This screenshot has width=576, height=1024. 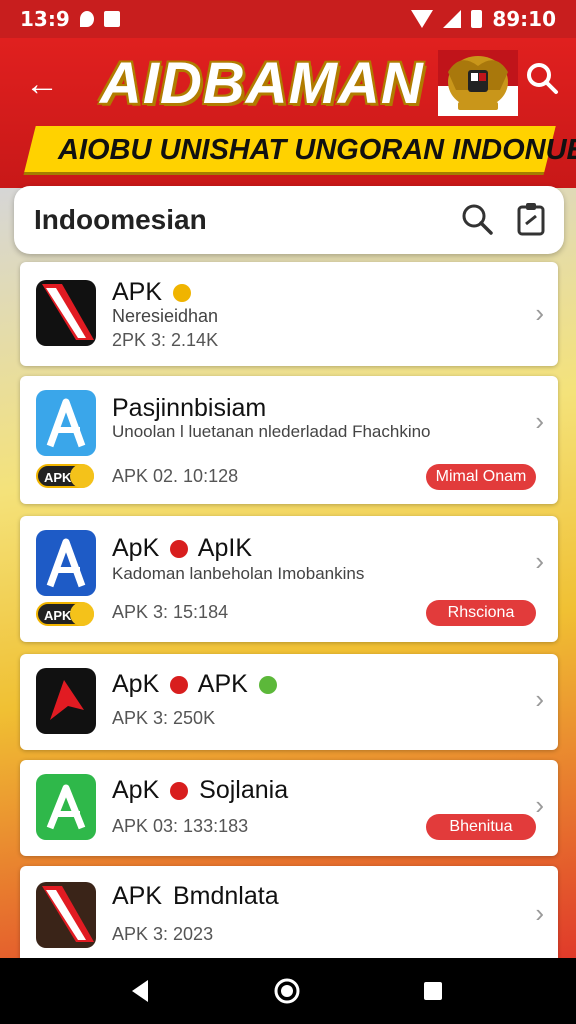 What do you see at coordinates (196, 684) in the screenshot?
I see `app-name: ApK APK` at bounding box center [196, 684].